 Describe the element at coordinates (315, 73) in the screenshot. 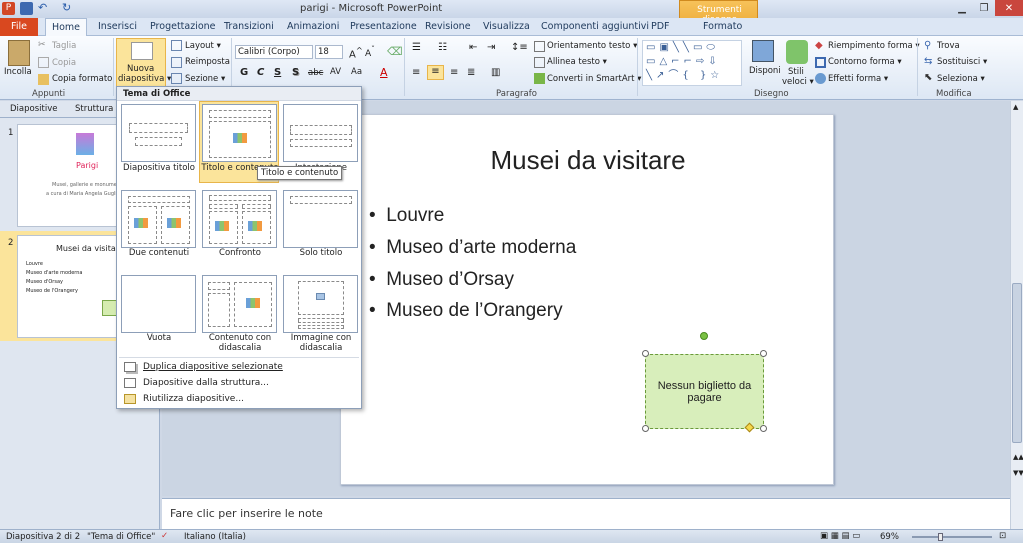

I see `strikethrough-button: abc` at that location.